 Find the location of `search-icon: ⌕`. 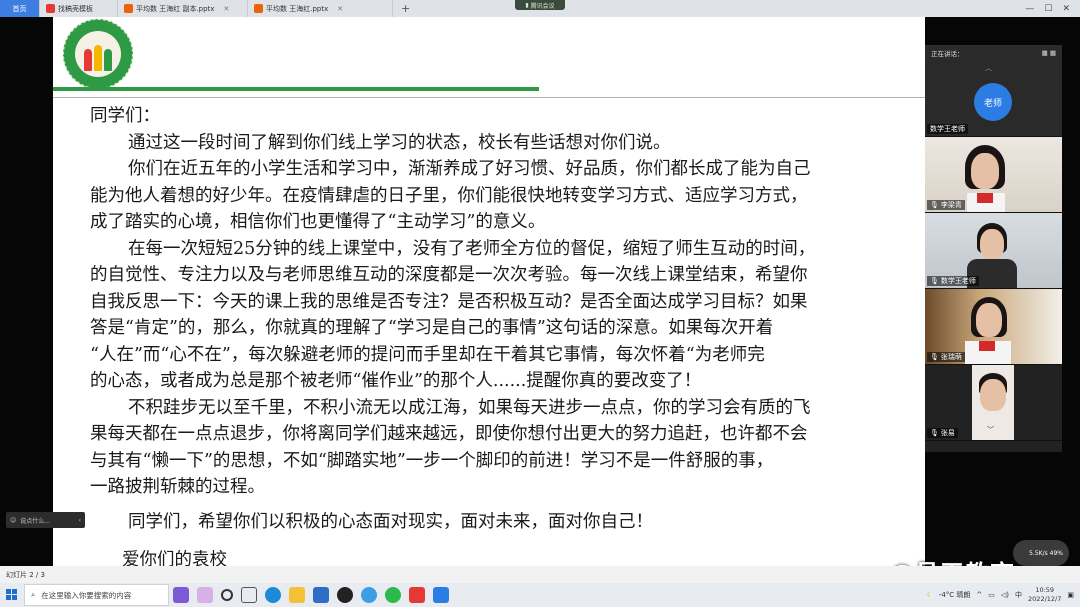

search-icon: ⌕ is located at coordinates (33, 594).